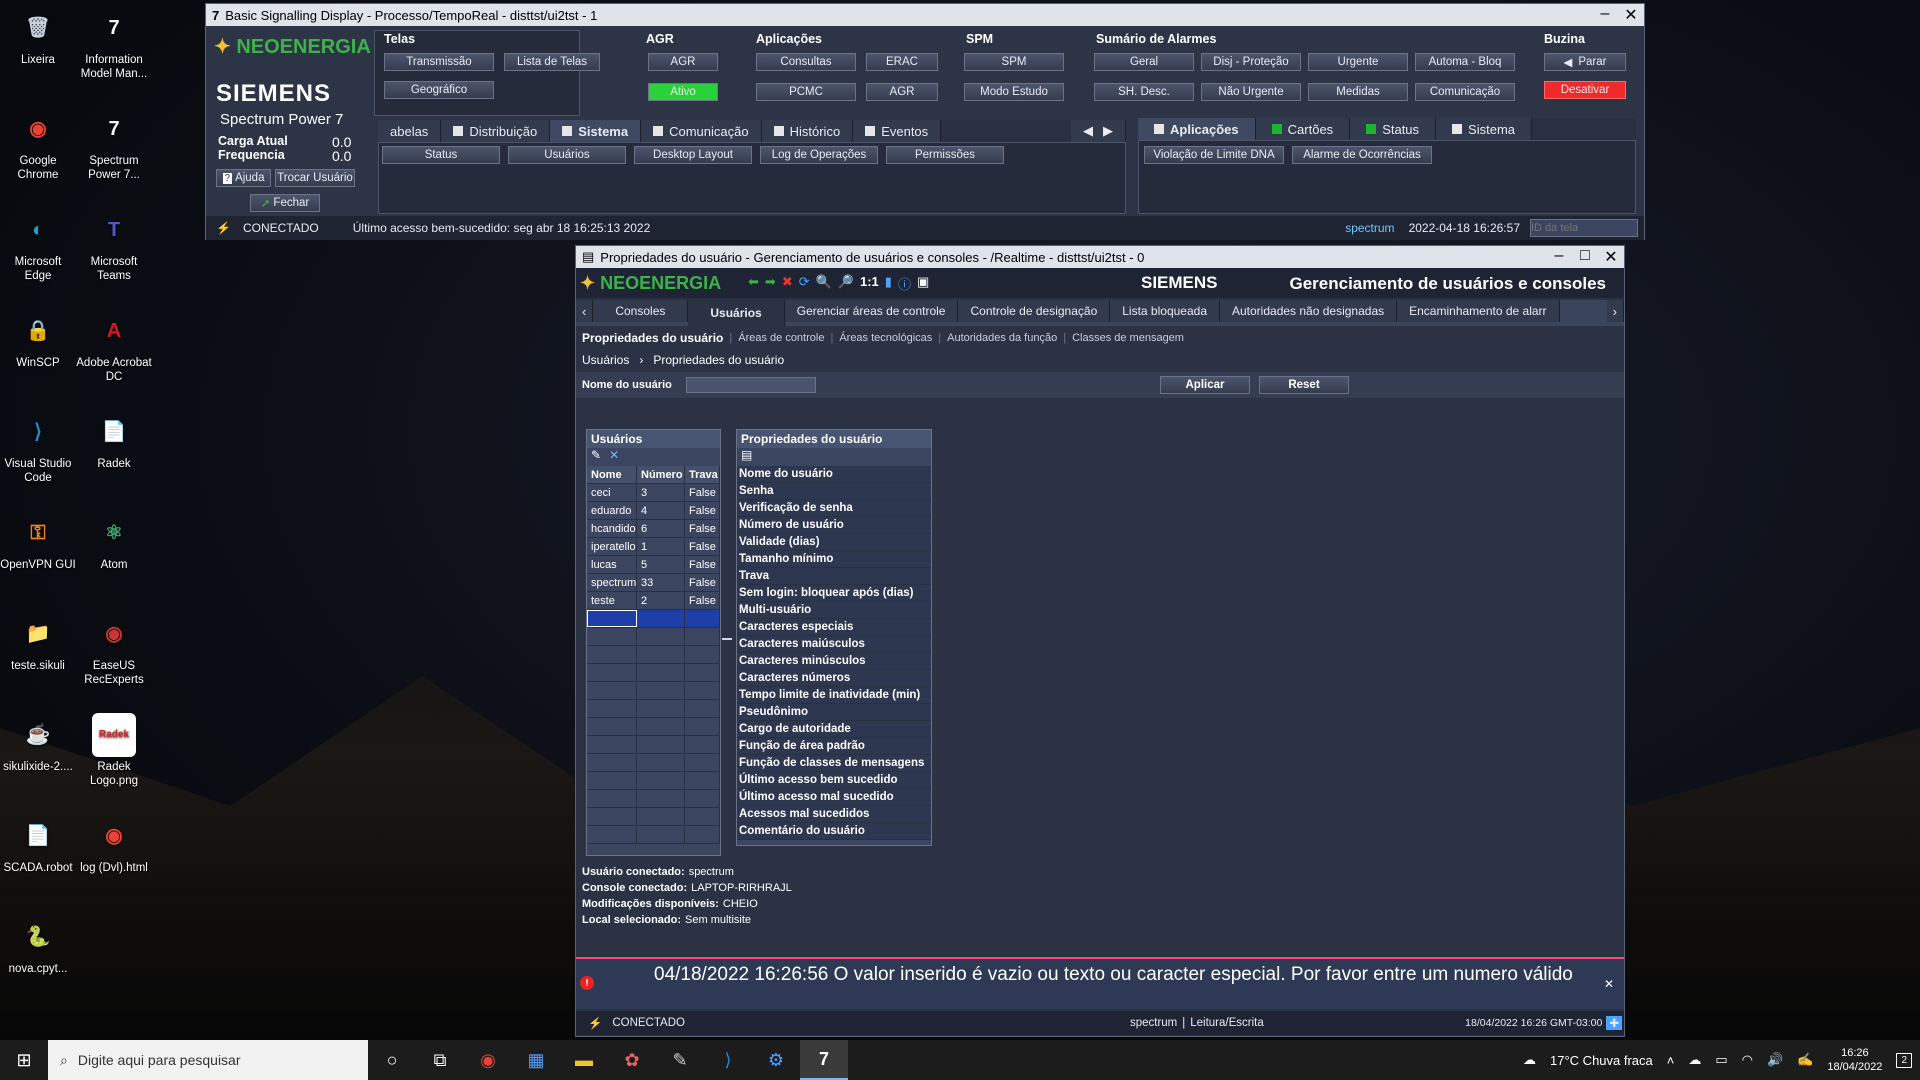  Describe the element at coordinates (834, 474) in the screenshot. I see `property-row: Nome do usuário` at that location.